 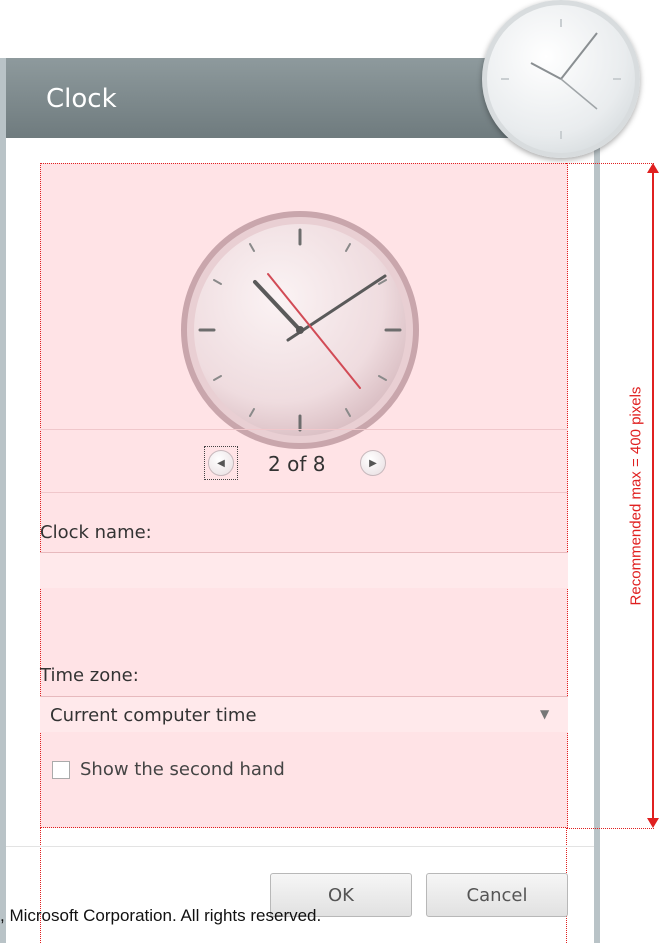 I want to click on clock-name-input, so click(x=304, y=570).